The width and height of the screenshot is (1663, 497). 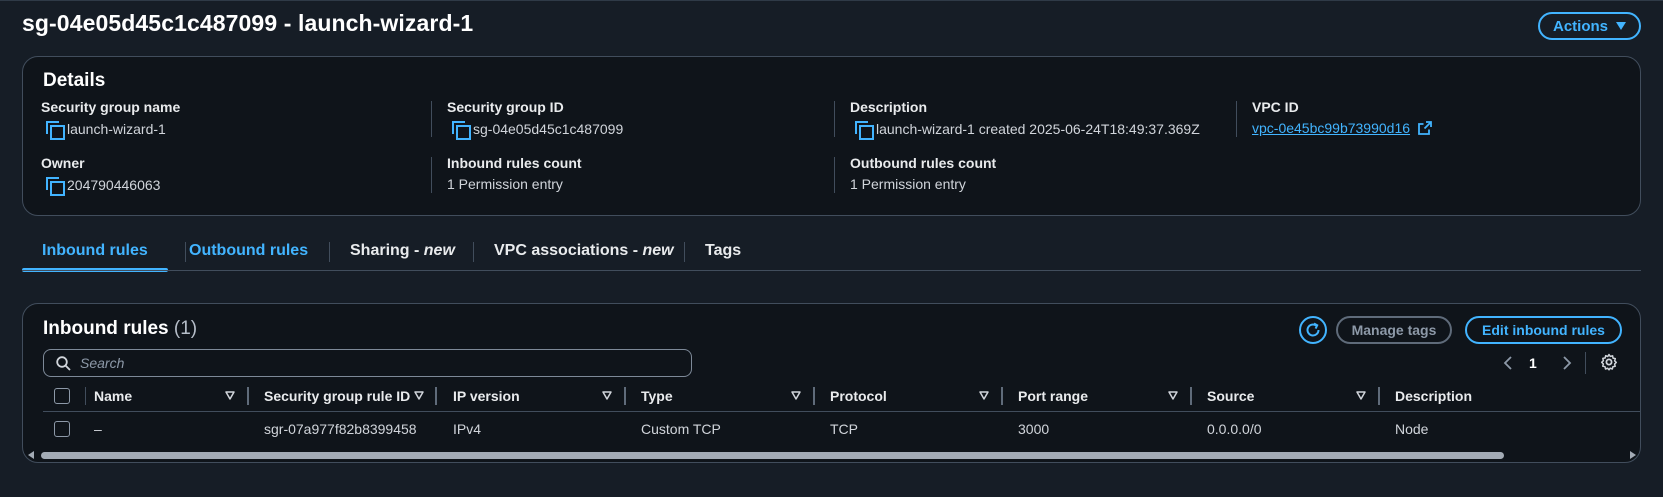 I want to click on cell-ip-version: IPv4, so click(x=467, y=429).